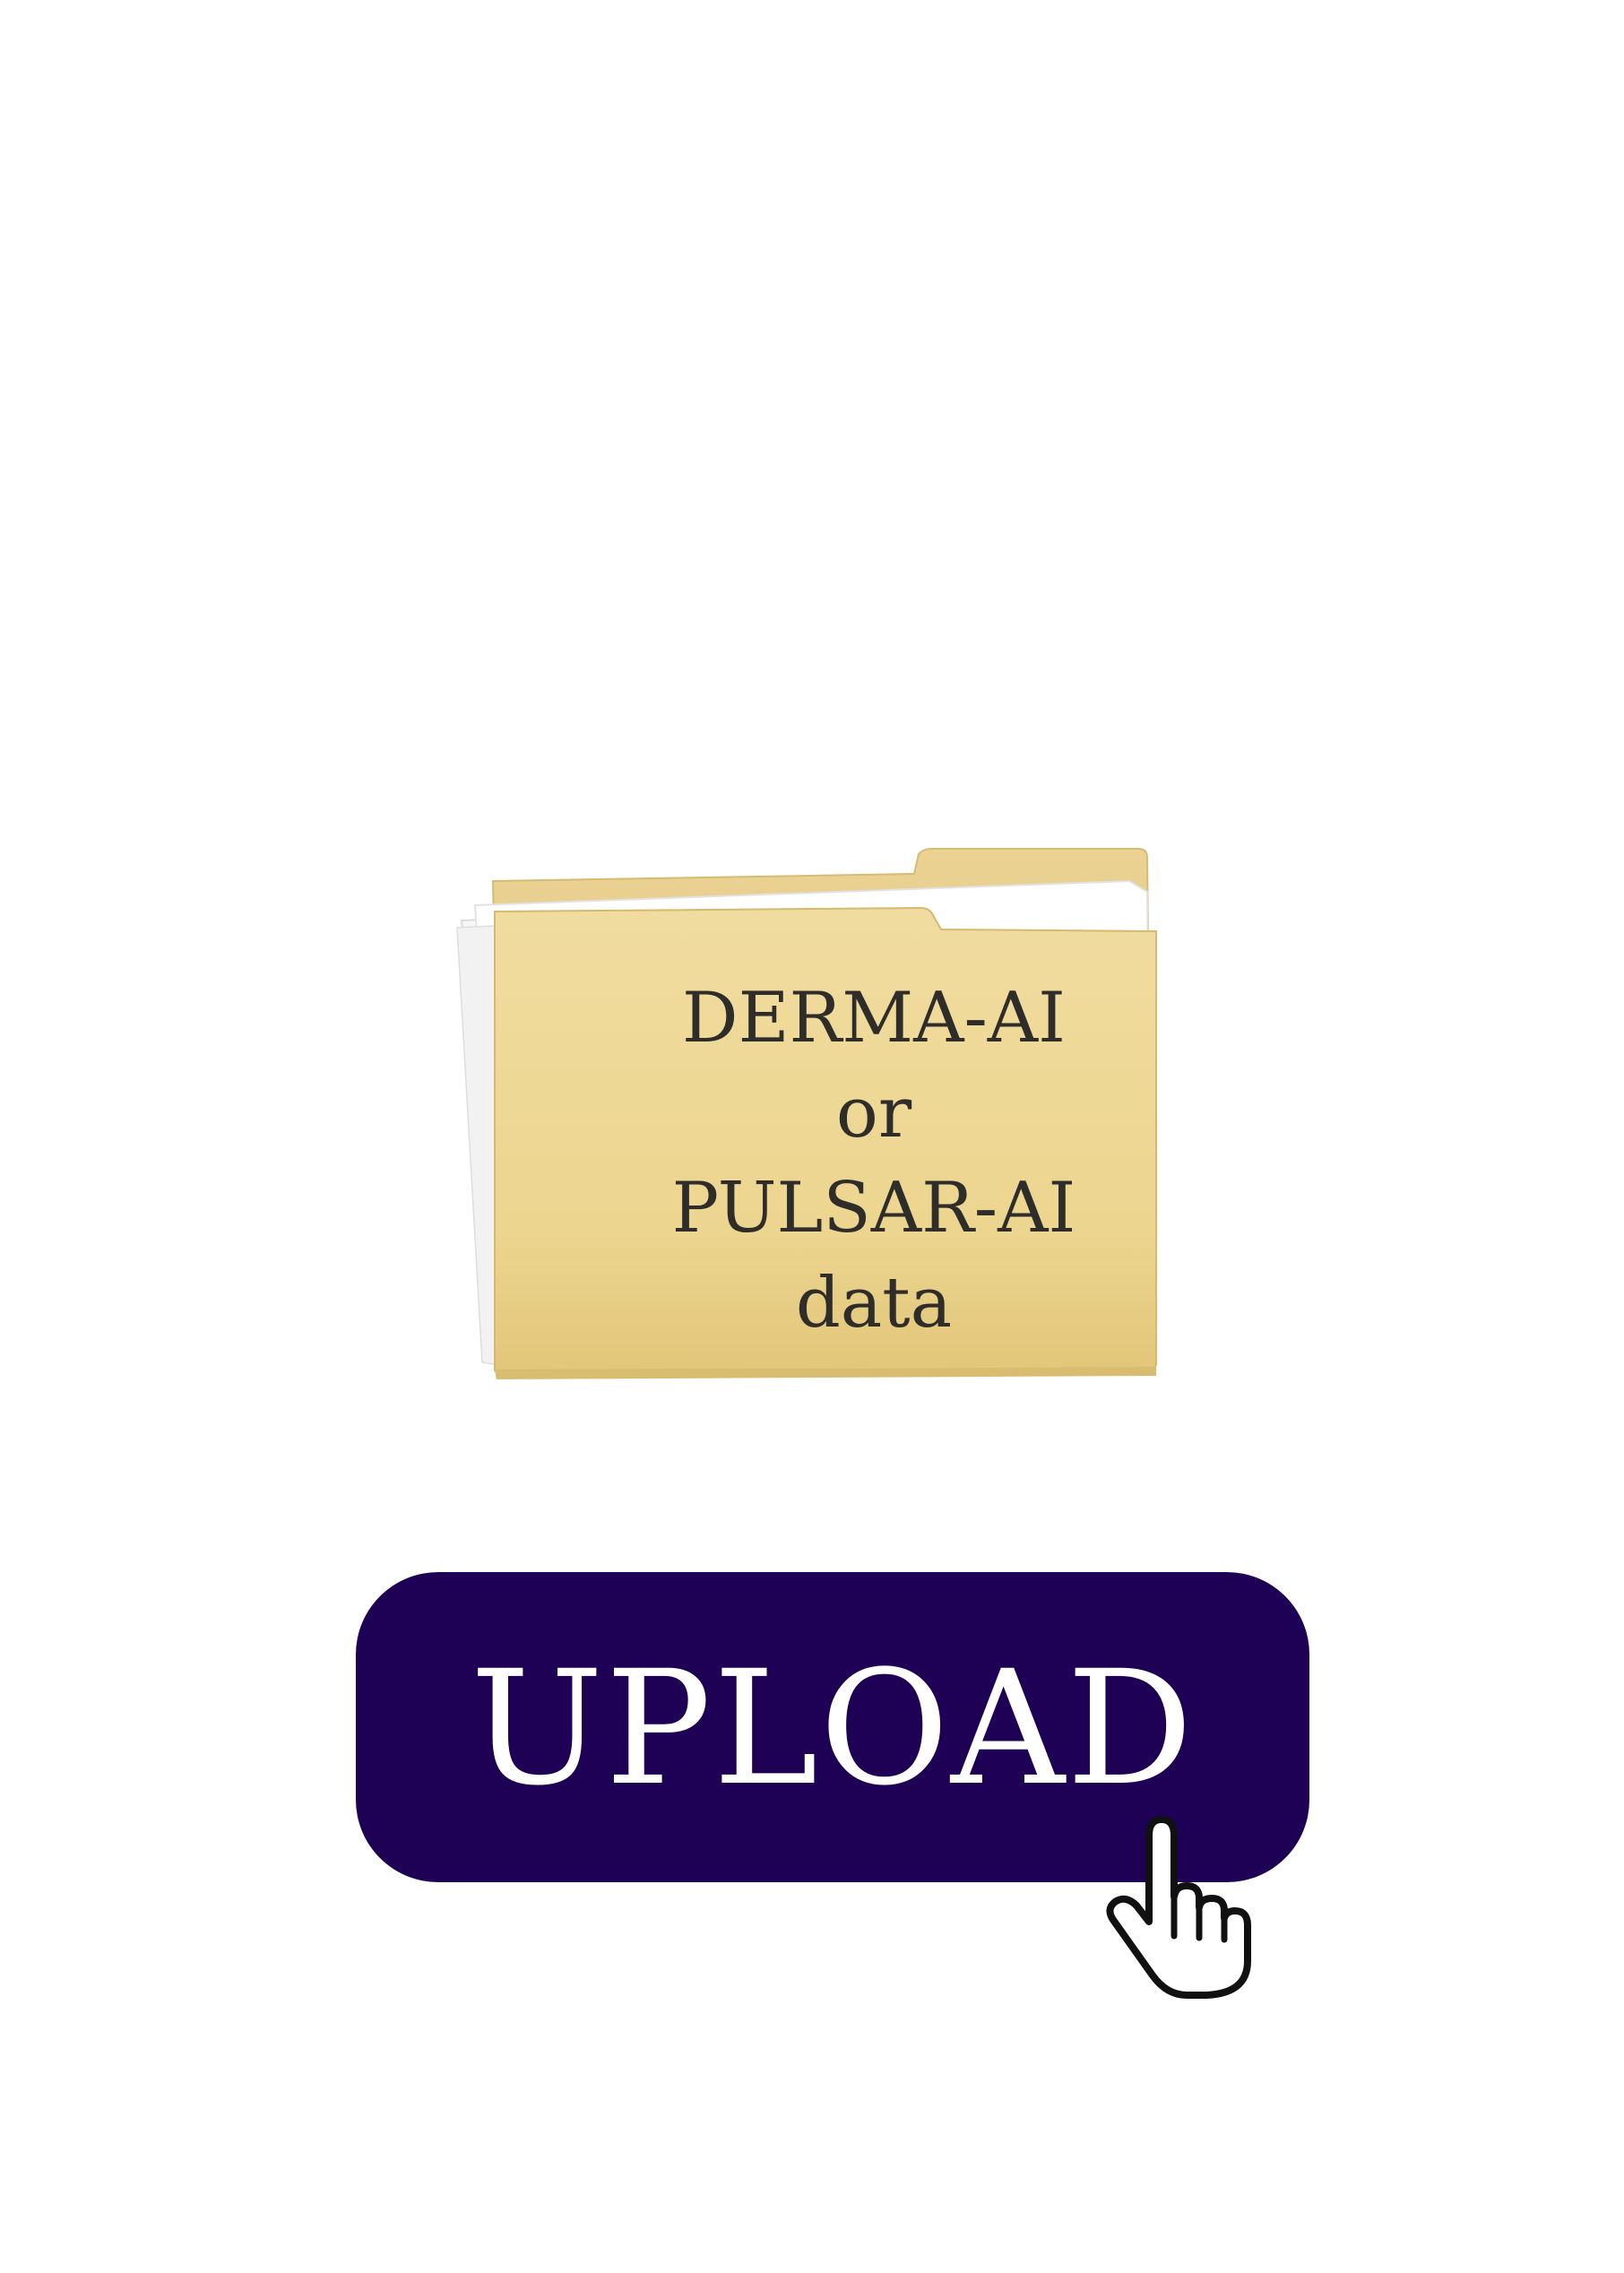 The height and width of the screenshot is (2273, 1624). Describe the element at coordinates (873, 1161) in the screenshot. I see `folder-label: DERMA-AI or PULSAR-AI data` at that location.